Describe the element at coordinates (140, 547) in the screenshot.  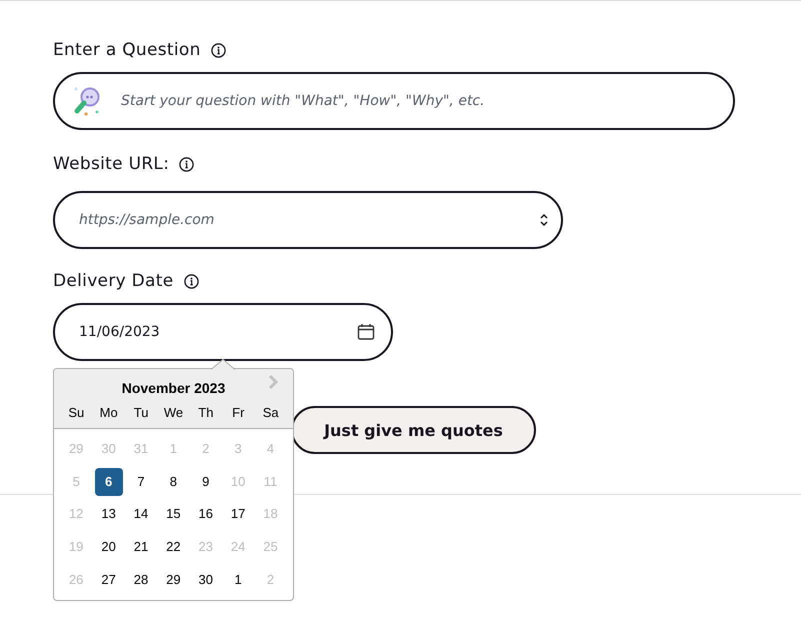
I see `calendar-day: 21` at that location.